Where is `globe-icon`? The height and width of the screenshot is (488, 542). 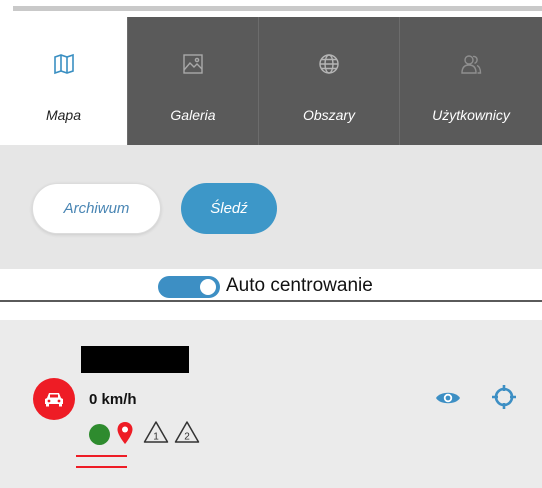 globe-icon is located at coordinates (329, 64).